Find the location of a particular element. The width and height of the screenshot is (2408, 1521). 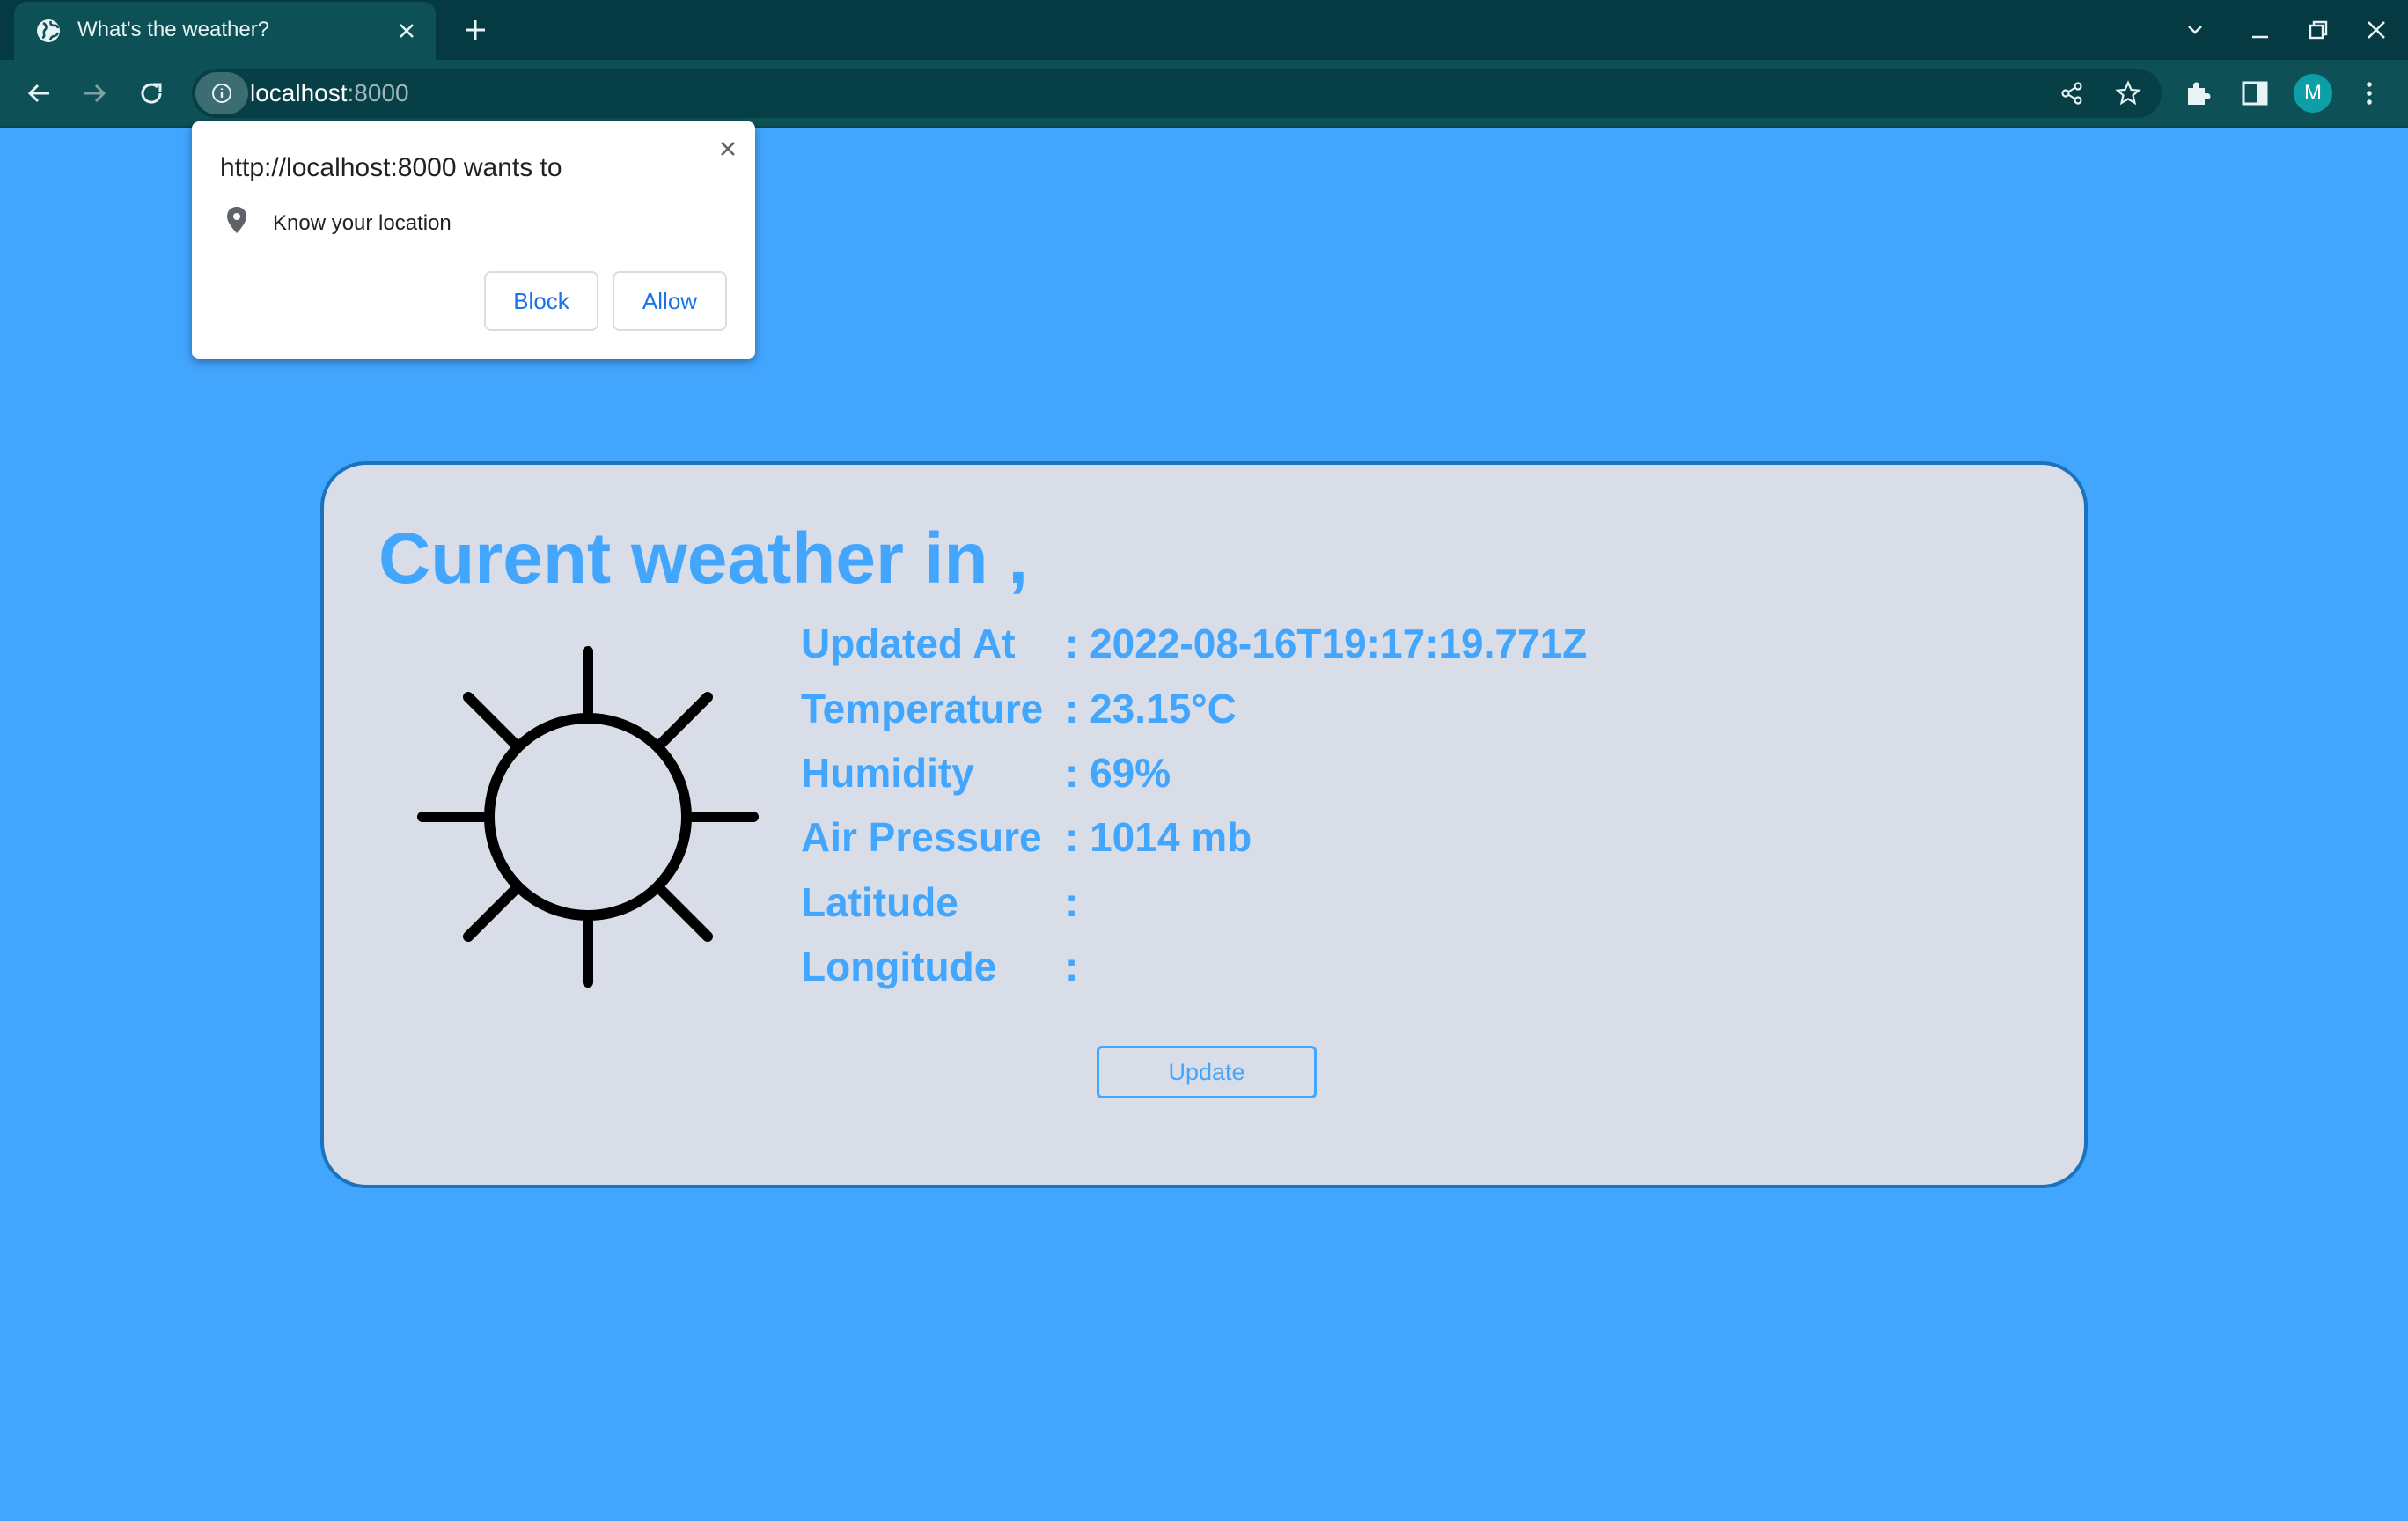

url-host: localhost is located at coordinates (299, 93).